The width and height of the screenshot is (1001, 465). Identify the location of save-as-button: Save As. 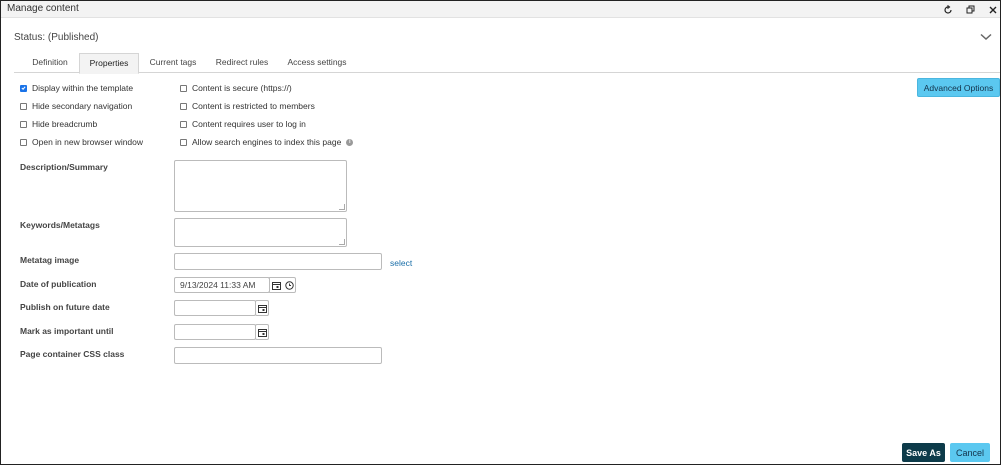
(923, 452).